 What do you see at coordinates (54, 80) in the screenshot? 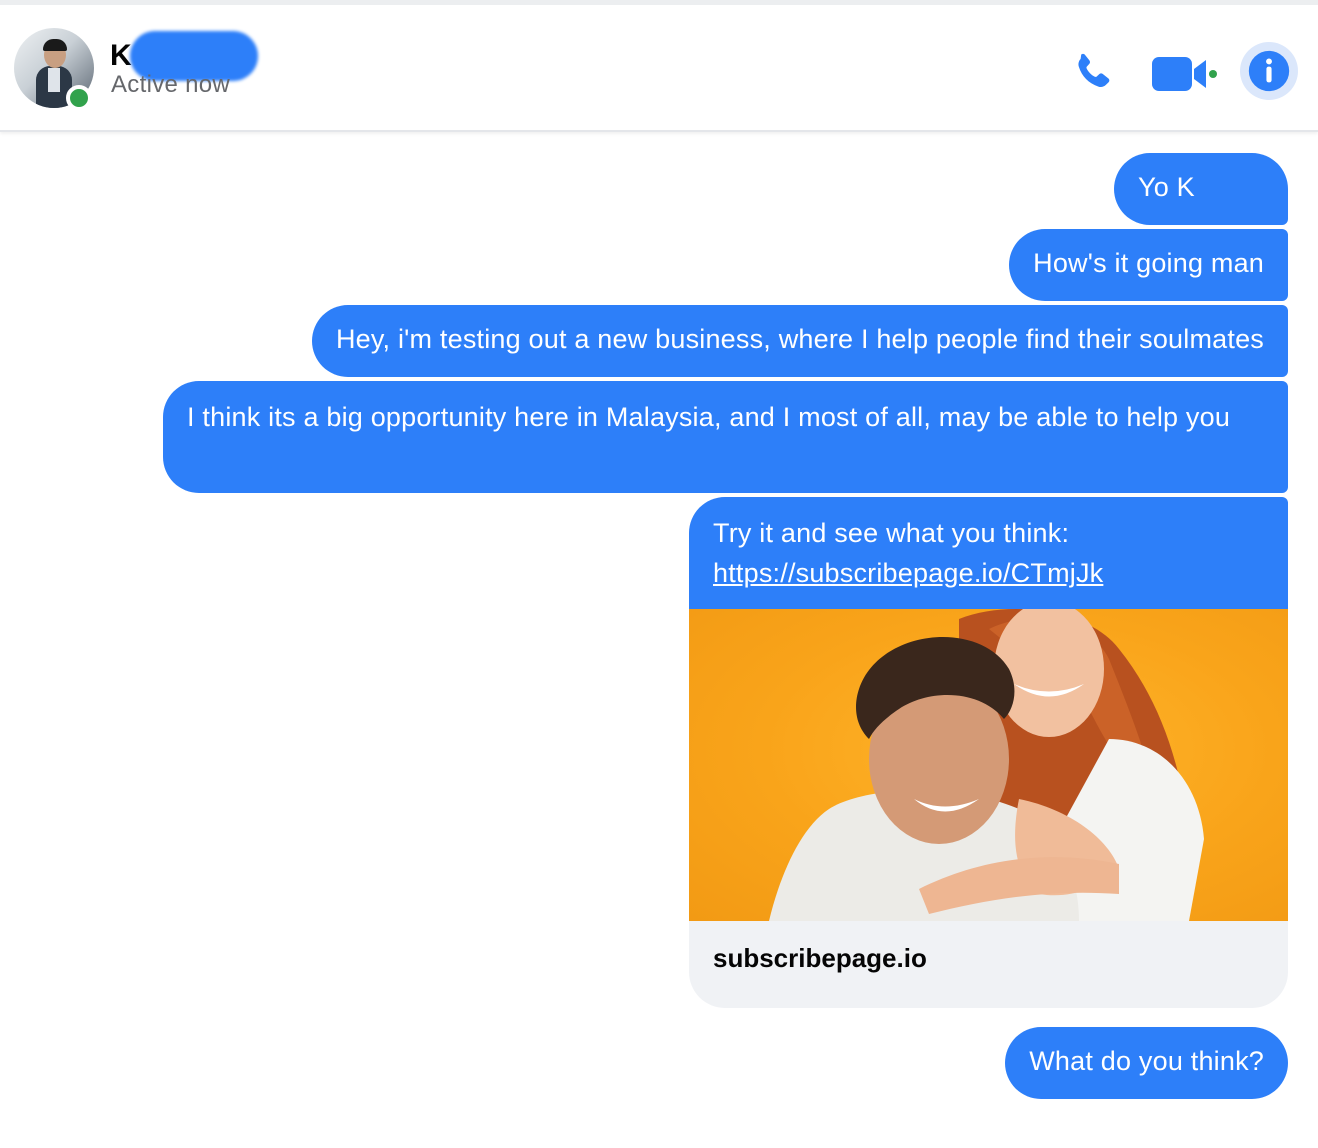
I see `avatar-figure-shirt` at bounding box center [54, 80].